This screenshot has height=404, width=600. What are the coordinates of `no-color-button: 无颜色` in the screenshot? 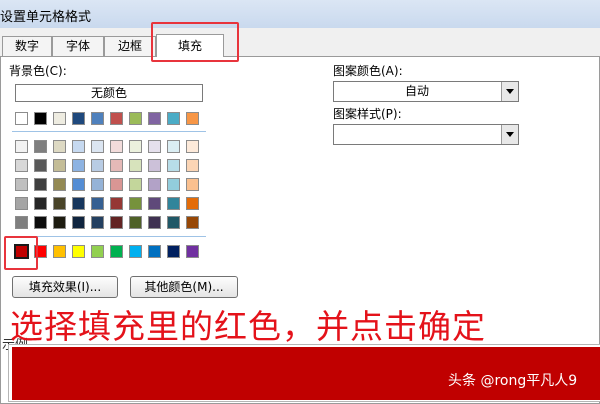 It's located at (109, 93).